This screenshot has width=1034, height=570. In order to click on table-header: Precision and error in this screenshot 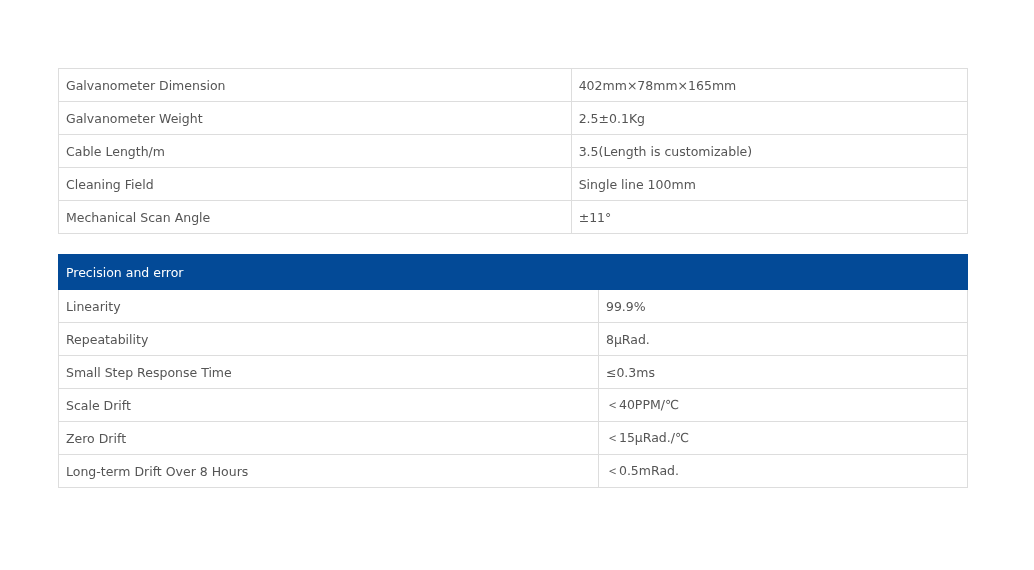, I will do `click(513, 272)`.